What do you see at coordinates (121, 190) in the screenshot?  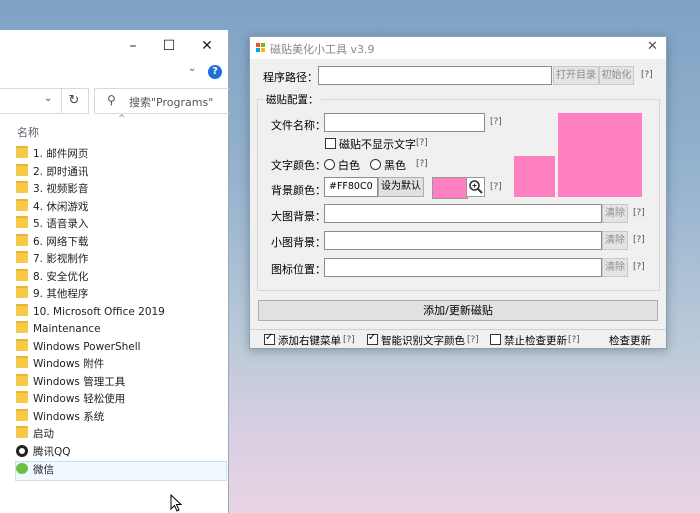 I see `list-item: 3. 视频影音` at bounding box center [121, 190].